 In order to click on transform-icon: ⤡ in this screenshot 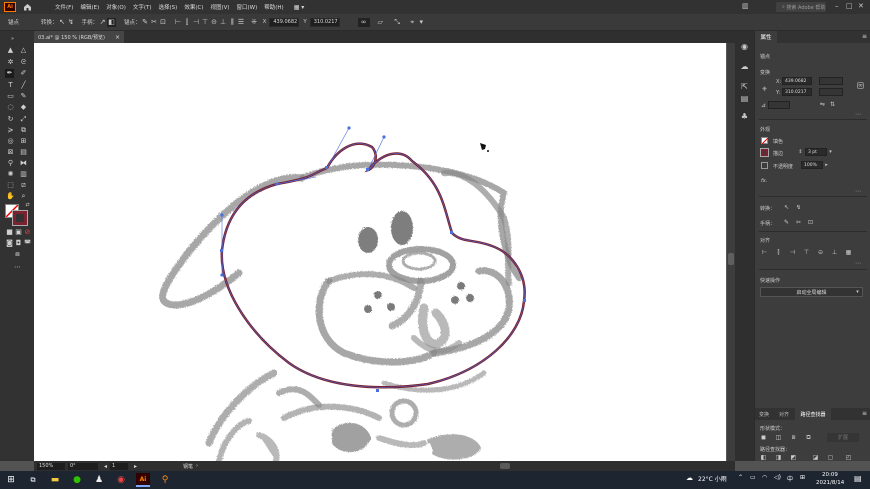, I will do `click(397, 22)`.